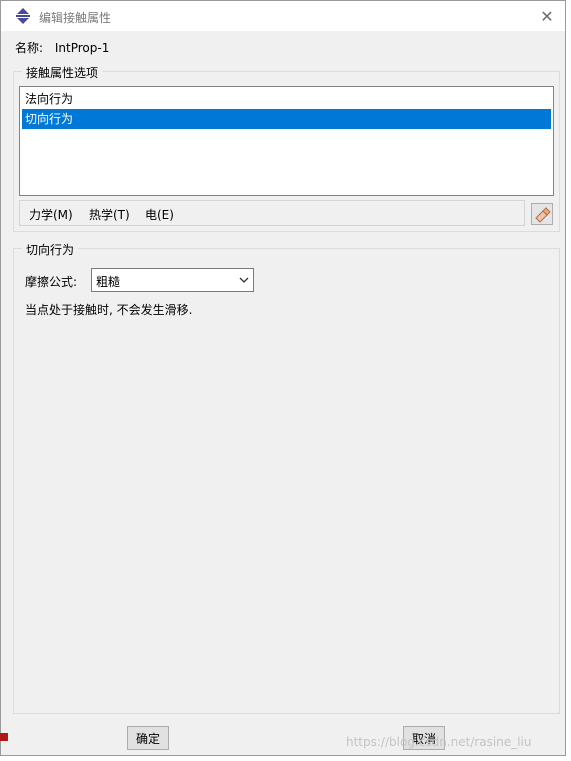  What do you see at coordinates (23, 16) in the screenshot?
I see `app-icon` at bounding box center [23, 16].